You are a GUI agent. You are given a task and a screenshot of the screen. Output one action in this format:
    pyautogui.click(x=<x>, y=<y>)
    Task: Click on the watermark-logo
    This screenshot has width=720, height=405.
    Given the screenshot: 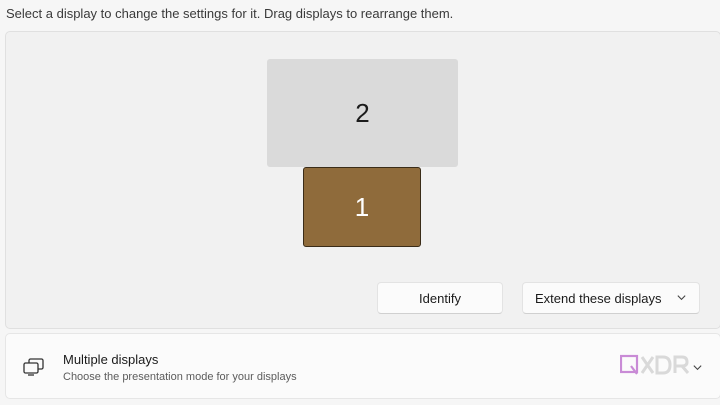 What is the action you would take?
    pyautogui.click(x=655, y=365)
    